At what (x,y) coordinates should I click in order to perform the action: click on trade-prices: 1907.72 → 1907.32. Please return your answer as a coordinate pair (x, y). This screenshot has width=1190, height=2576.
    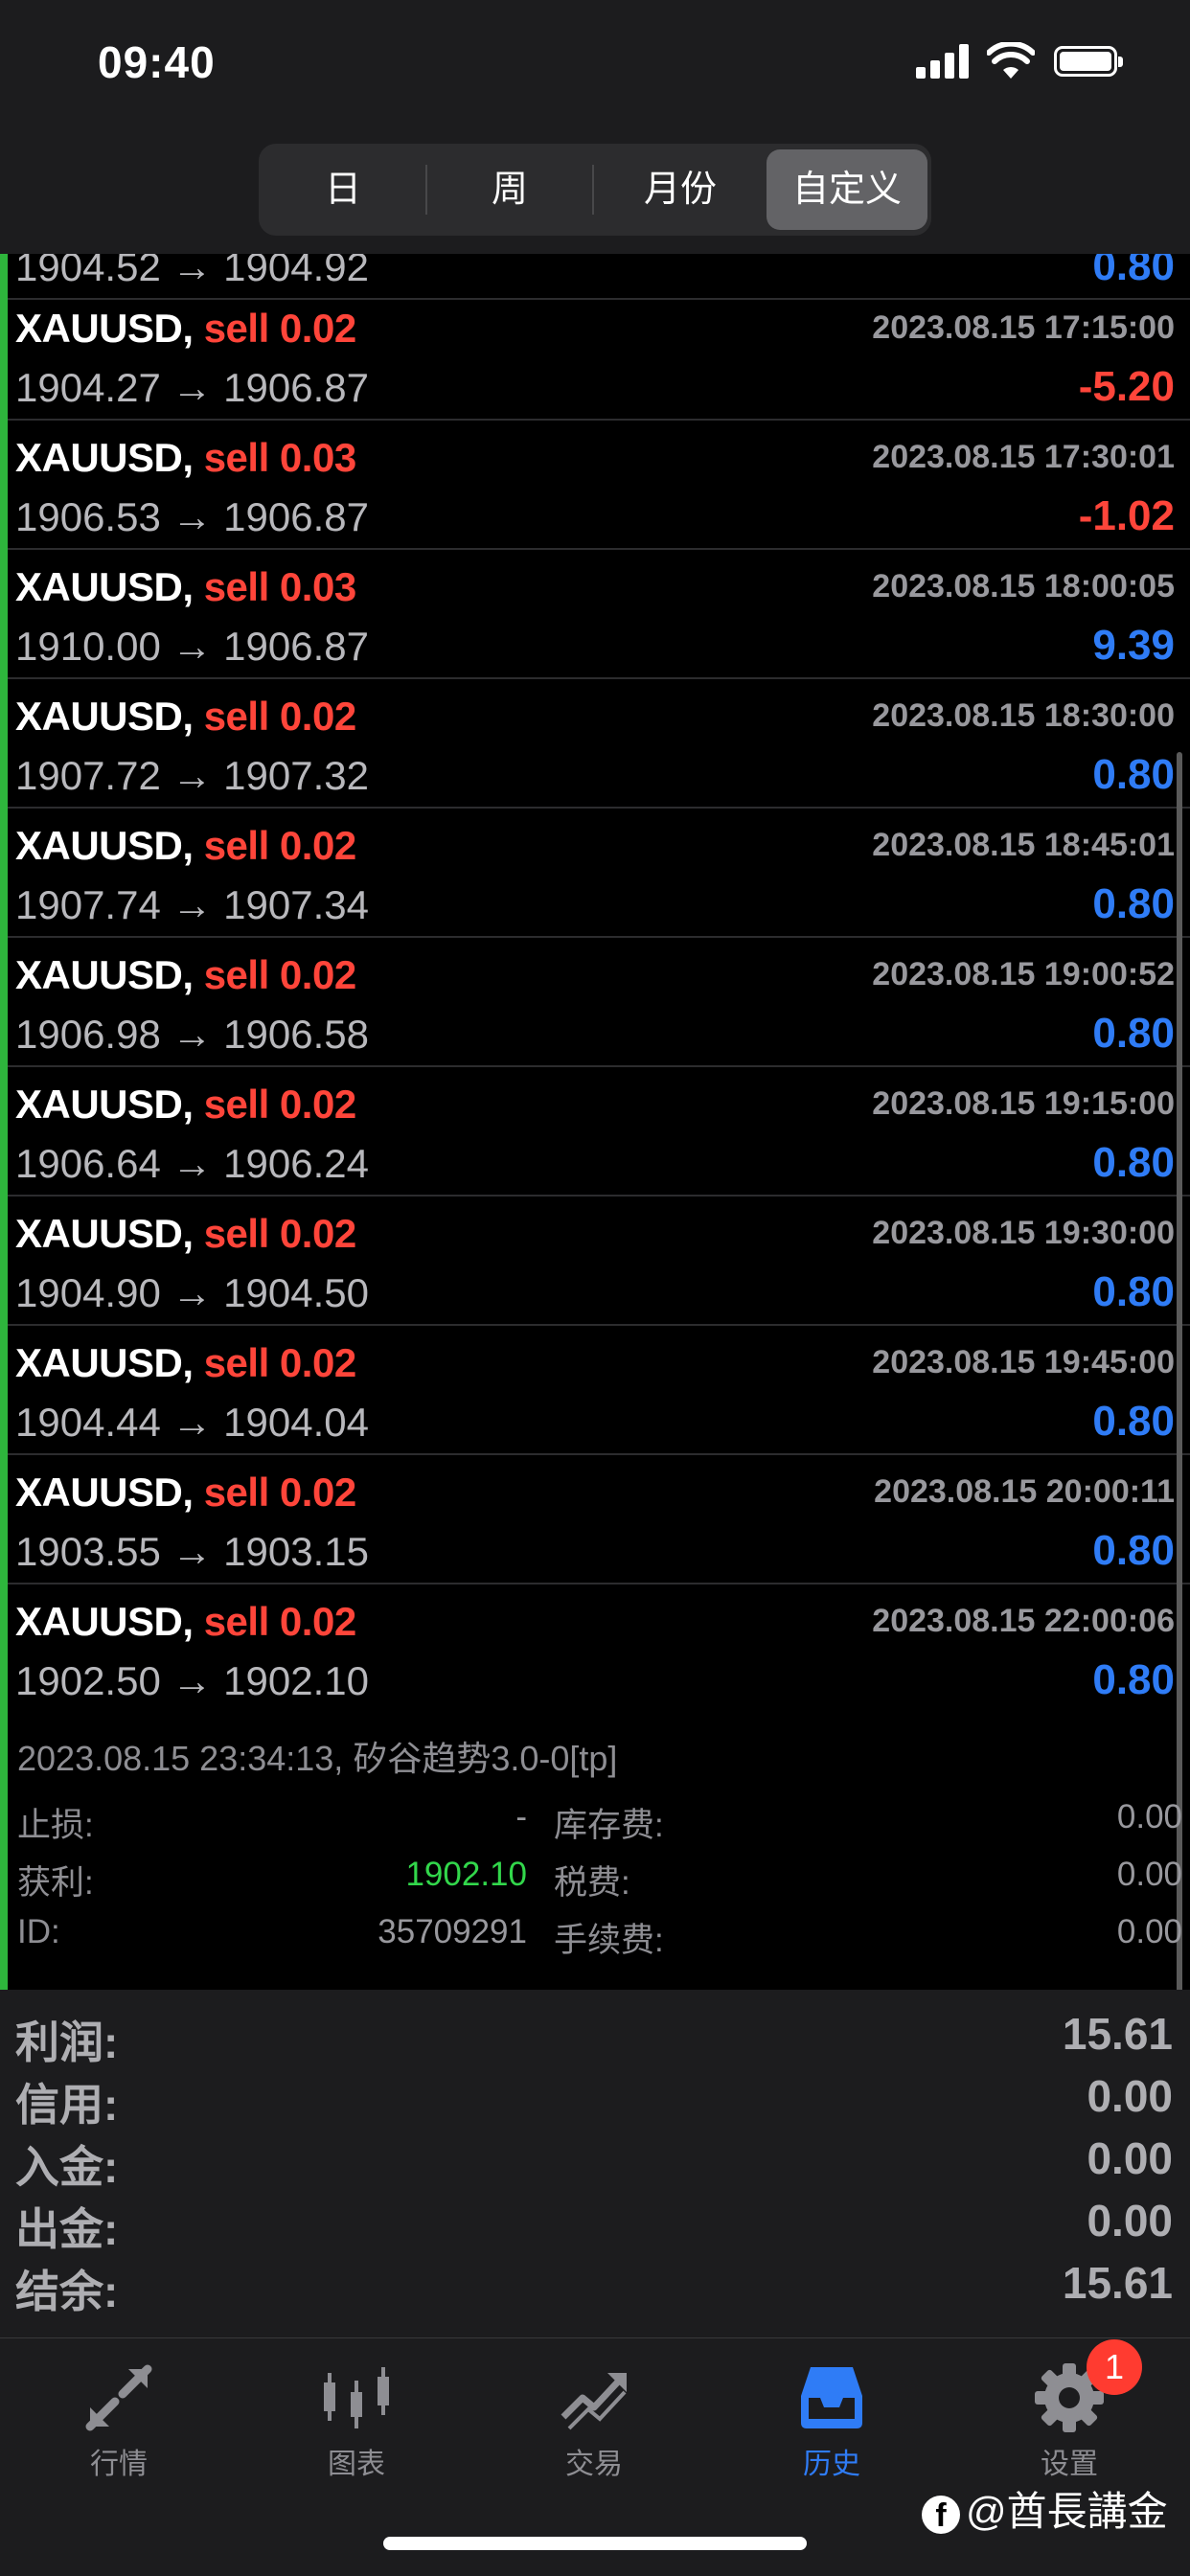
    Looking at the image, I should click on (192, 775).